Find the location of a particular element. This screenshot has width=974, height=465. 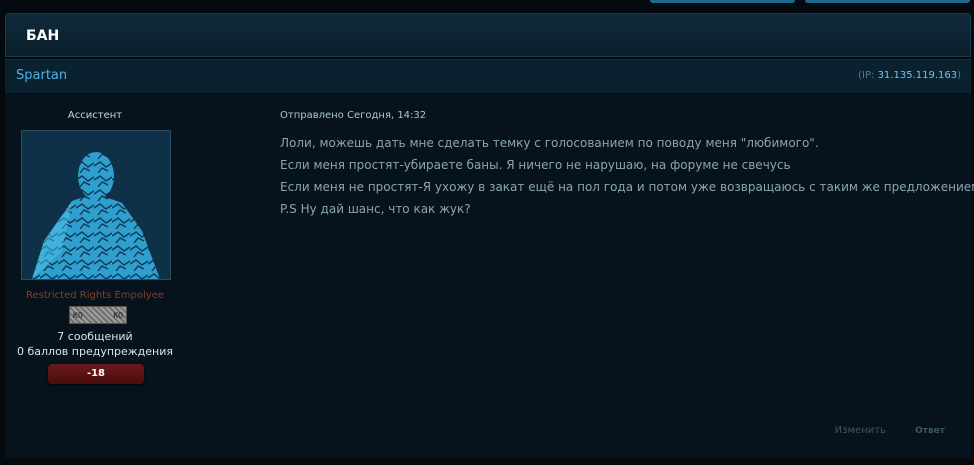

reputation-badge: -18 is located at coordinates (96, 374).